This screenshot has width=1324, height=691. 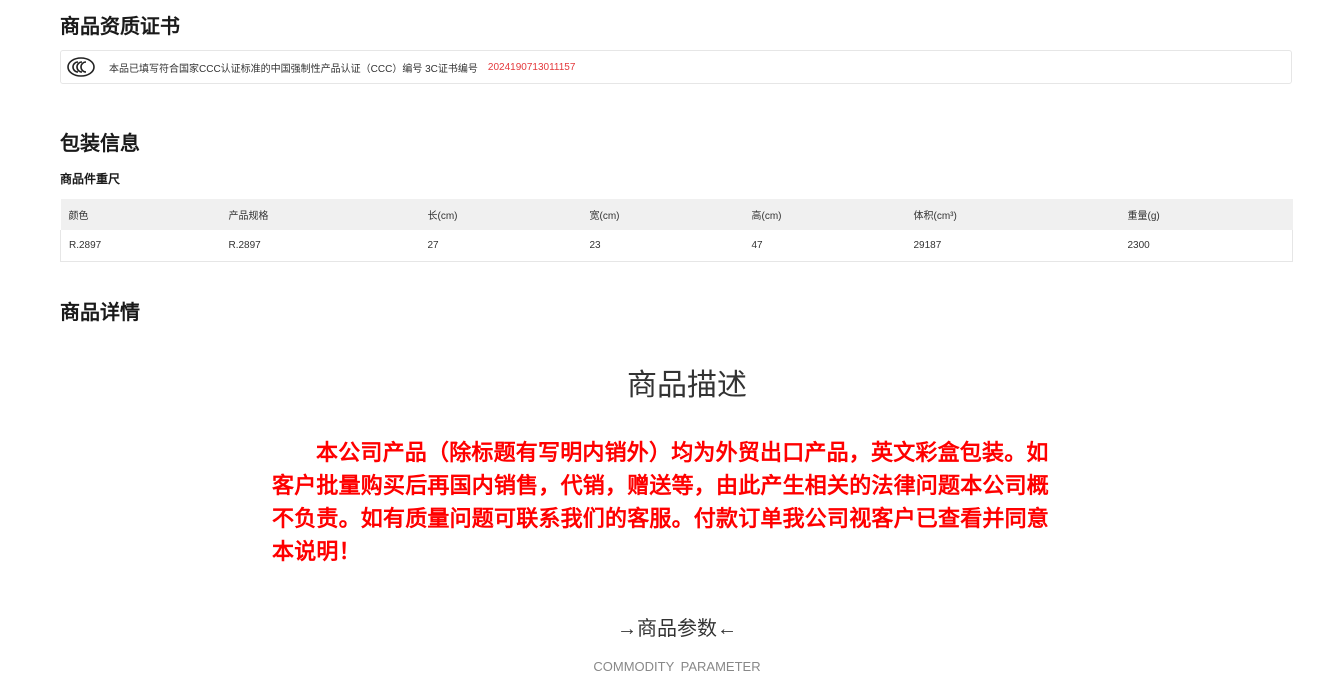 I want to click on table-cell: 27, so click(x=500, y=246).